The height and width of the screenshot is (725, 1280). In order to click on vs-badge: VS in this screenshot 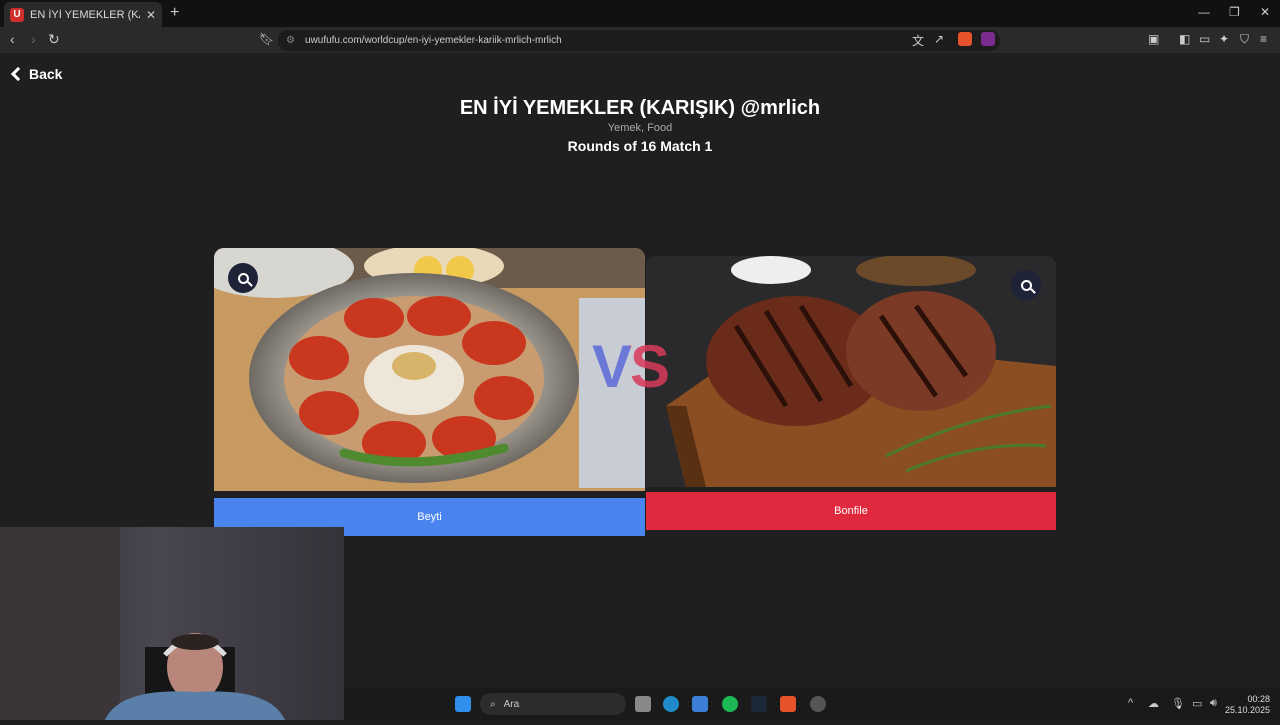, I will do `click(631, 366)`.